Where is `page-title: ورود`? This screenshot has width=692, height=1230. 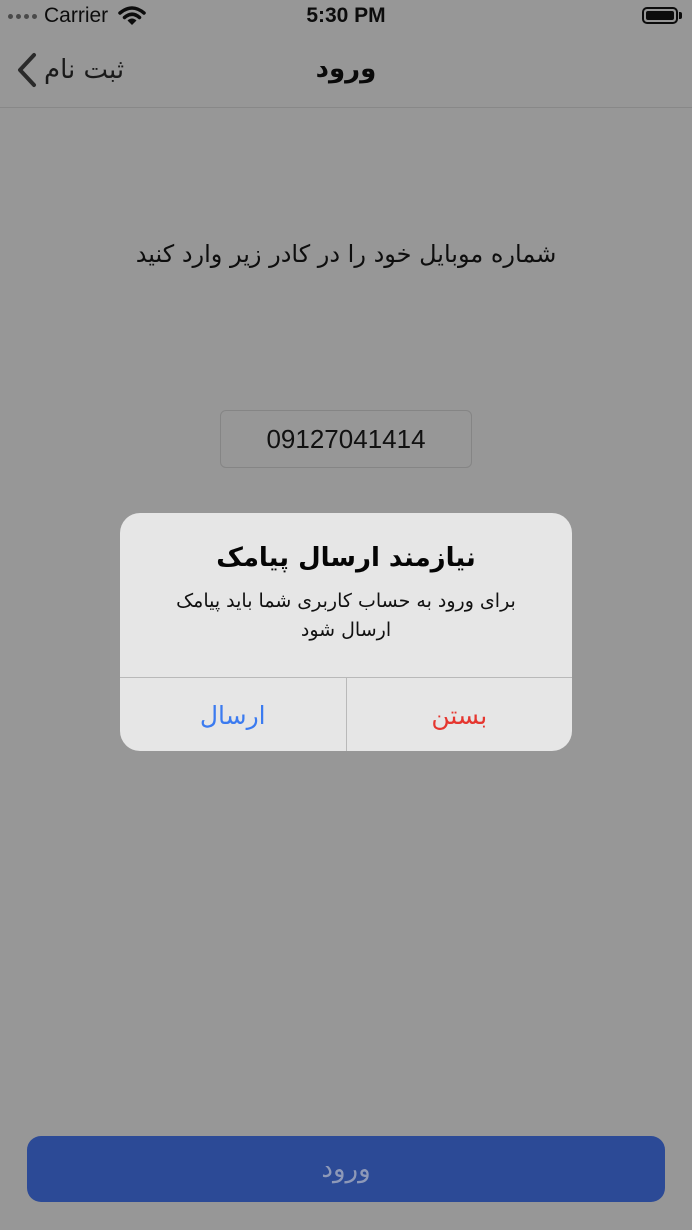
page-title: ورود is located at coordinates (346, 69).